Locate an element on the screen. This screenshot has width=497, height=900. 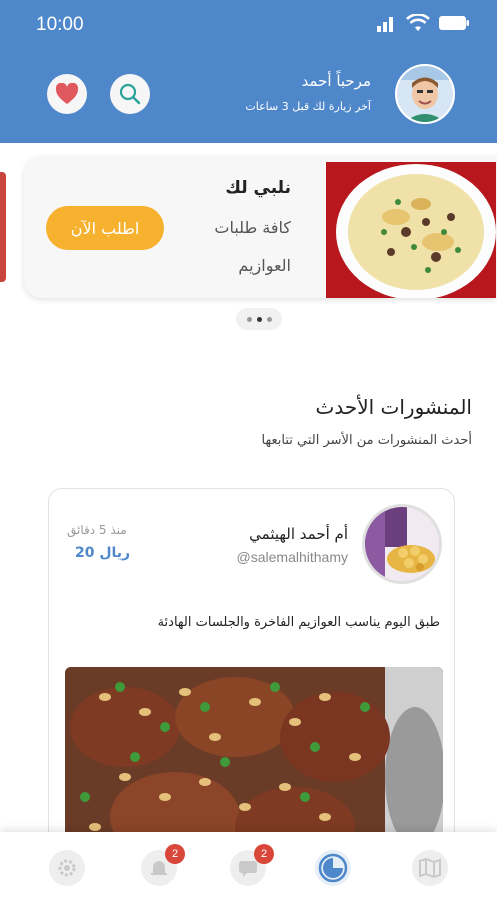
nav-settings is located at coordinates (67, 875).